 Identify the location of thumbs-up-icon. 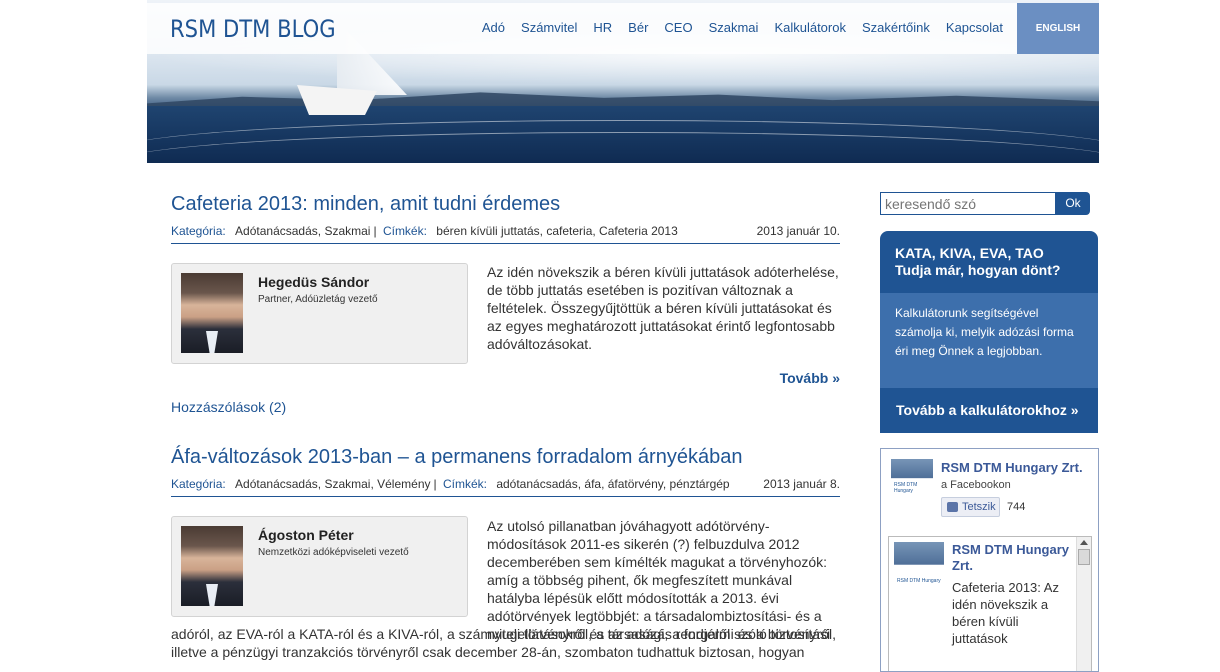
(952, 507).